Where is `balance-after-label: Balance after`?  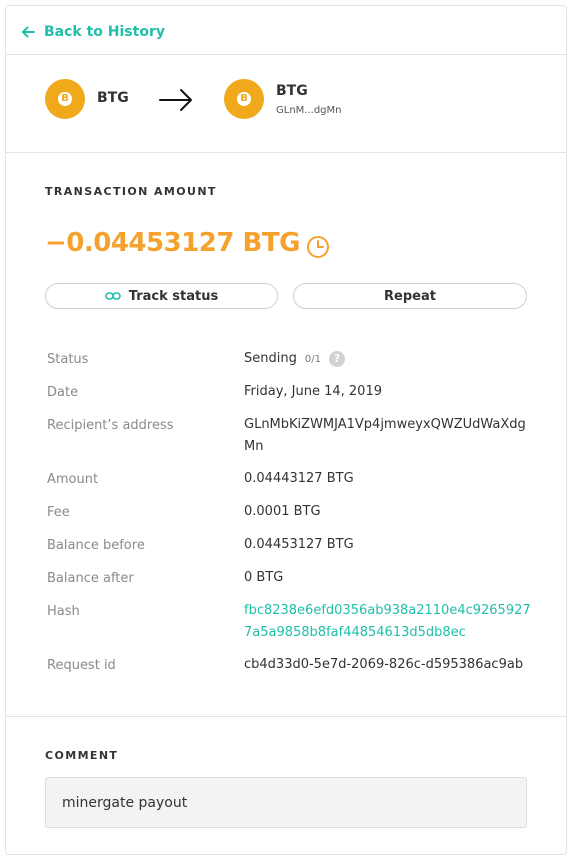
balance-after-label: Balance after is located at coordinates (90, 578).